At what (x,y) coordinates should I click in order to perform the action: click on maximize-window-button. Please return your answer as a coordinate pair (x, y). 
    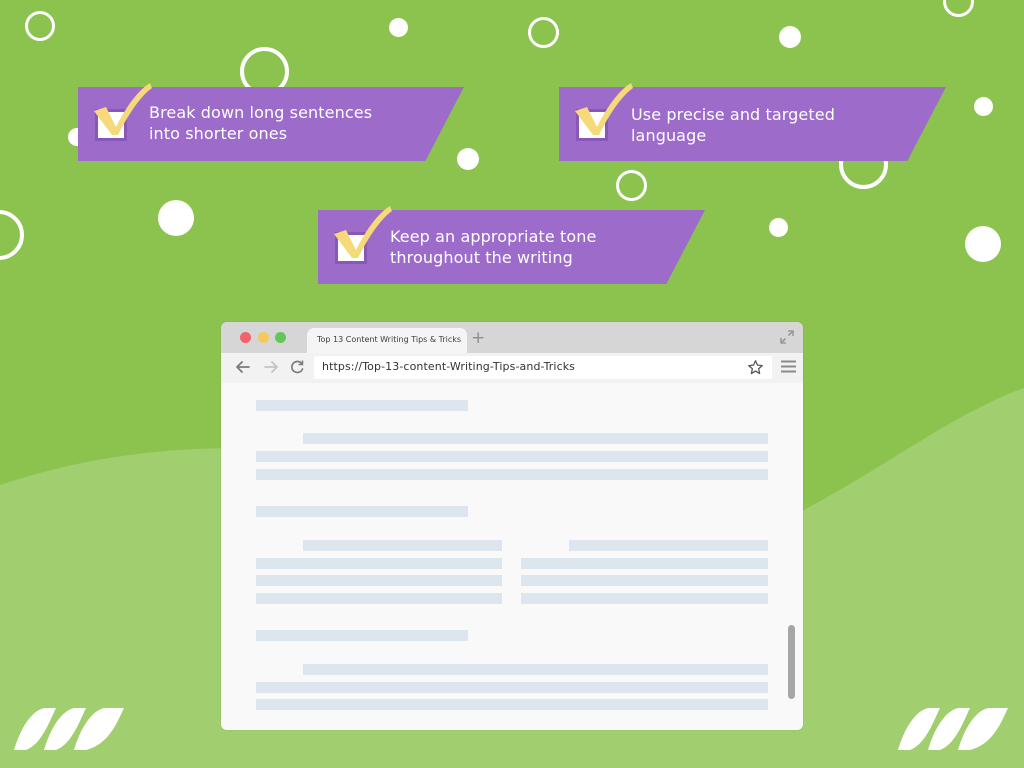
    Looking at the image, I should click on (280, 337).